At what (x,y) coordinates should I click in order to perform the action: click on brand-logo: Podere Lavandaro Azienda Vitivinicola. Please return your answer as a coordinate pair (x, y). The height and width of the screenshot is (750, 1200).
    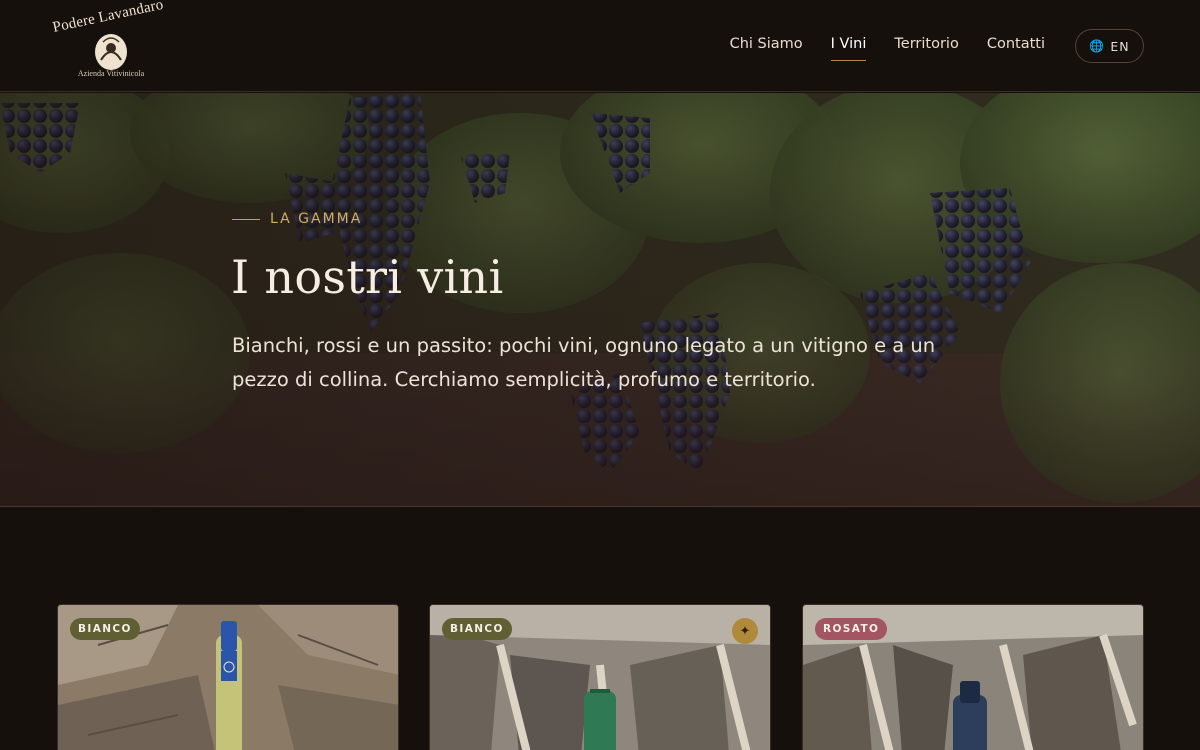
    Looking at the image, I should click on (109, 42).